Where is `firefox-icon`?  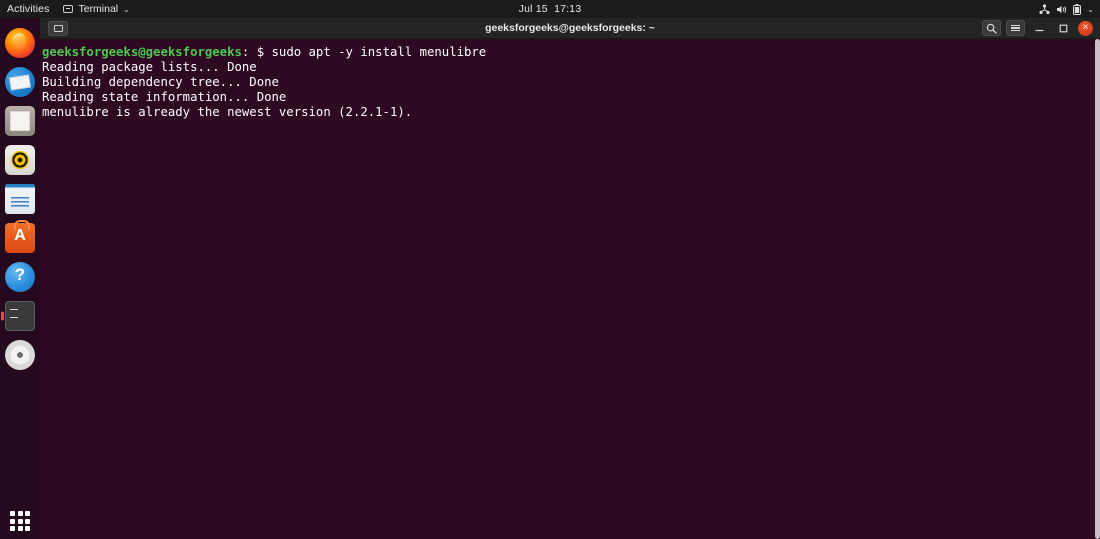 firefox-icon is located at coordinates (20, 42).